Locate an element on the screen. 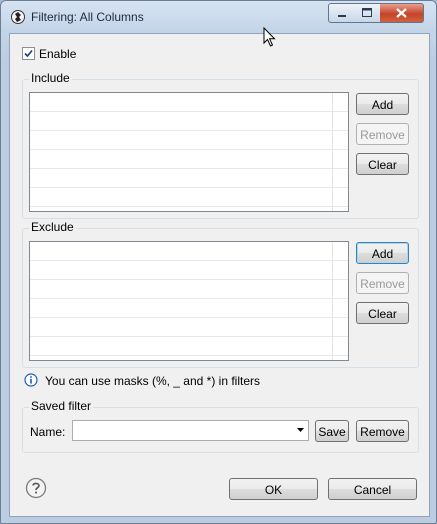 This screenshot has height=524, width=437. mouse-cursor-icon is located at coordinates (269, 37).